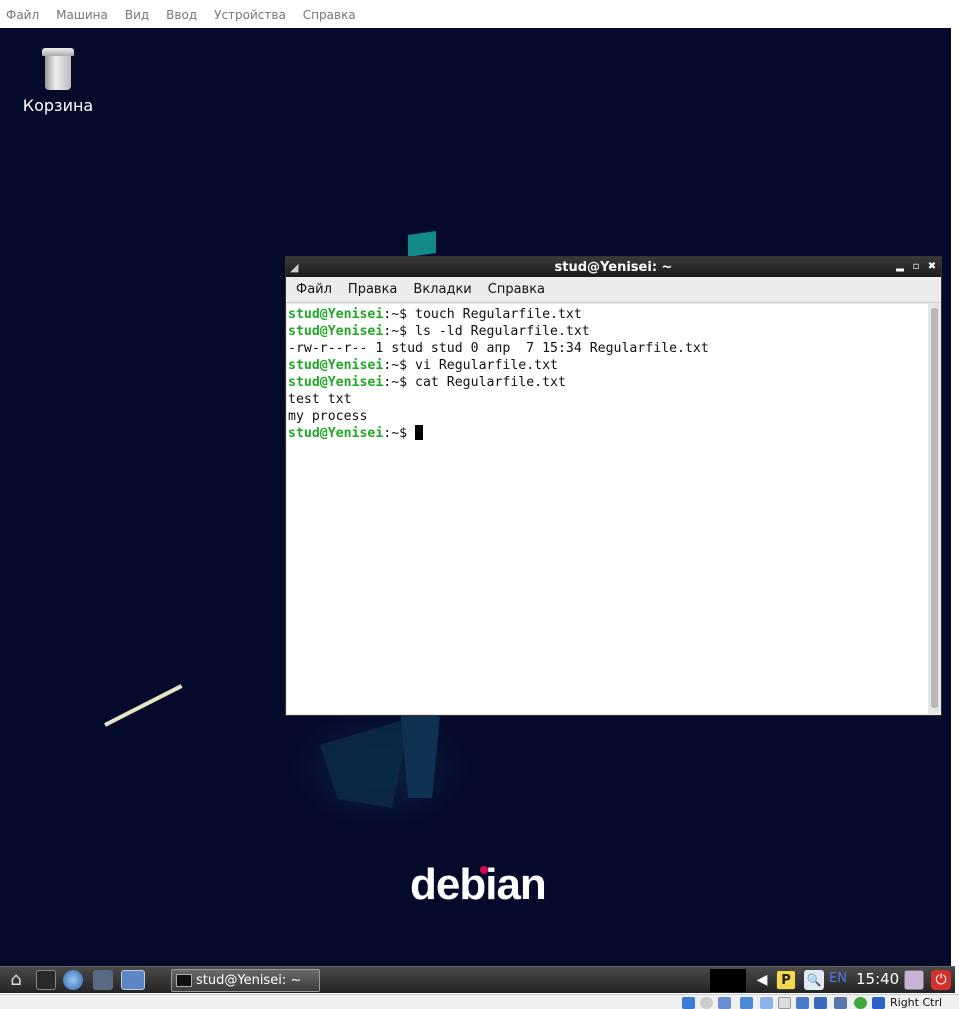  I want to click on optical-drive-icon, so click(706, 1003).